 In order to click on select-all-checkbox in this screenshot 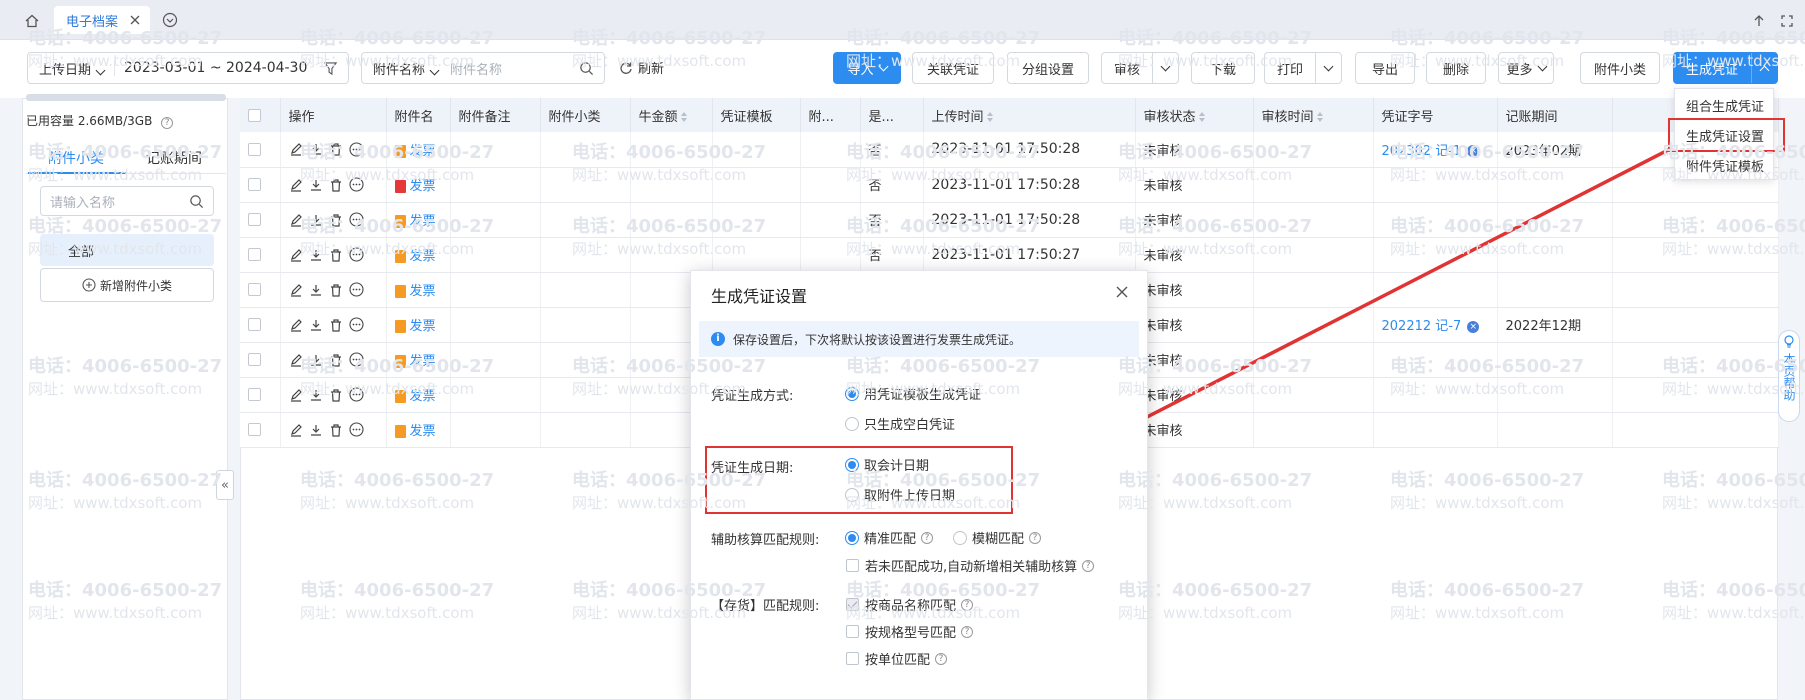, I will do `click(260, 115)`.